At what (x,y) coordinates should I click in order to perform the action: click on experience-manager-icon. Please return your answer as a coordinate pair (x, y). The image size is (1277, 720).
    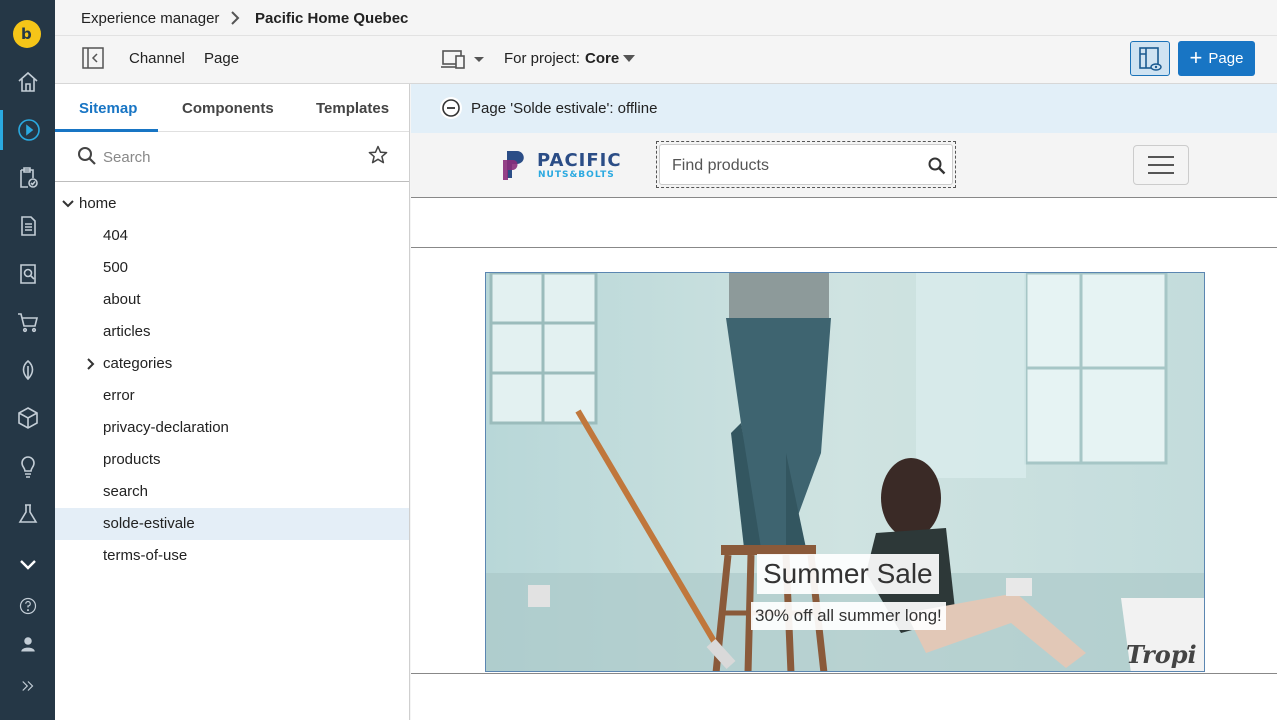
    Looking at the image, I should click on (27, 130).